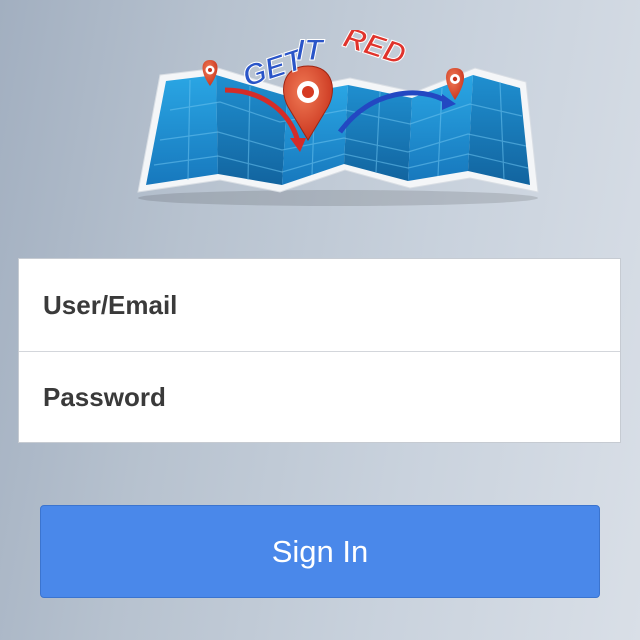  I want to click on username-field-row, so click(319, 305).